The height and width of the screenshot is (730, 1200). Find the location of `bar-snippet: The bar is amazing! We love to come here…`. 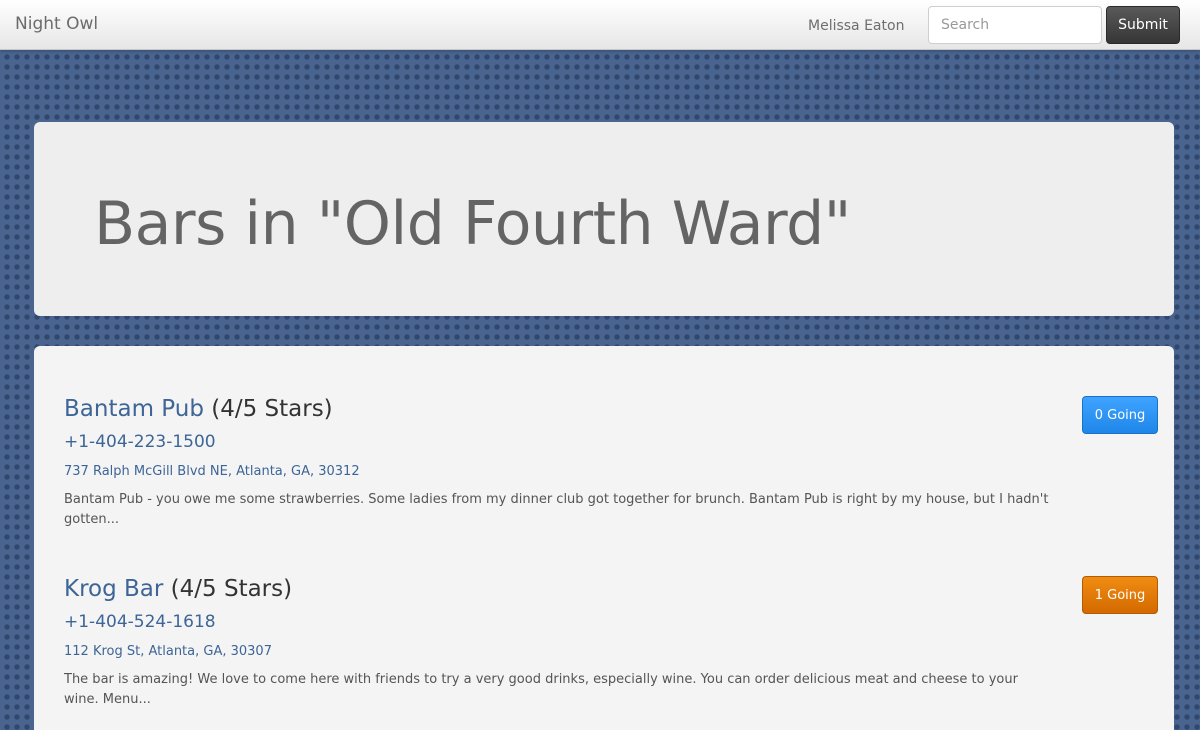

bar-snippet: The bar is amazing! We love to come here… is located at coordinates (541, 689).